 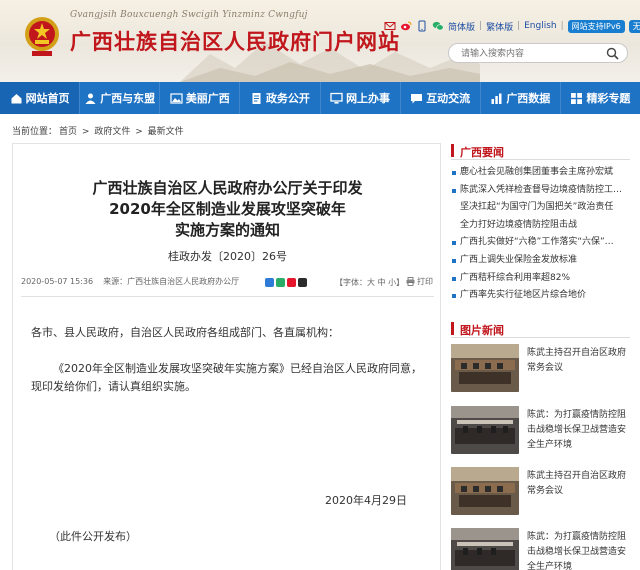 What do you see at coordinates (438, 26) in the screenshot?
I see `wechat-icon` at bounding box center [438, 26].